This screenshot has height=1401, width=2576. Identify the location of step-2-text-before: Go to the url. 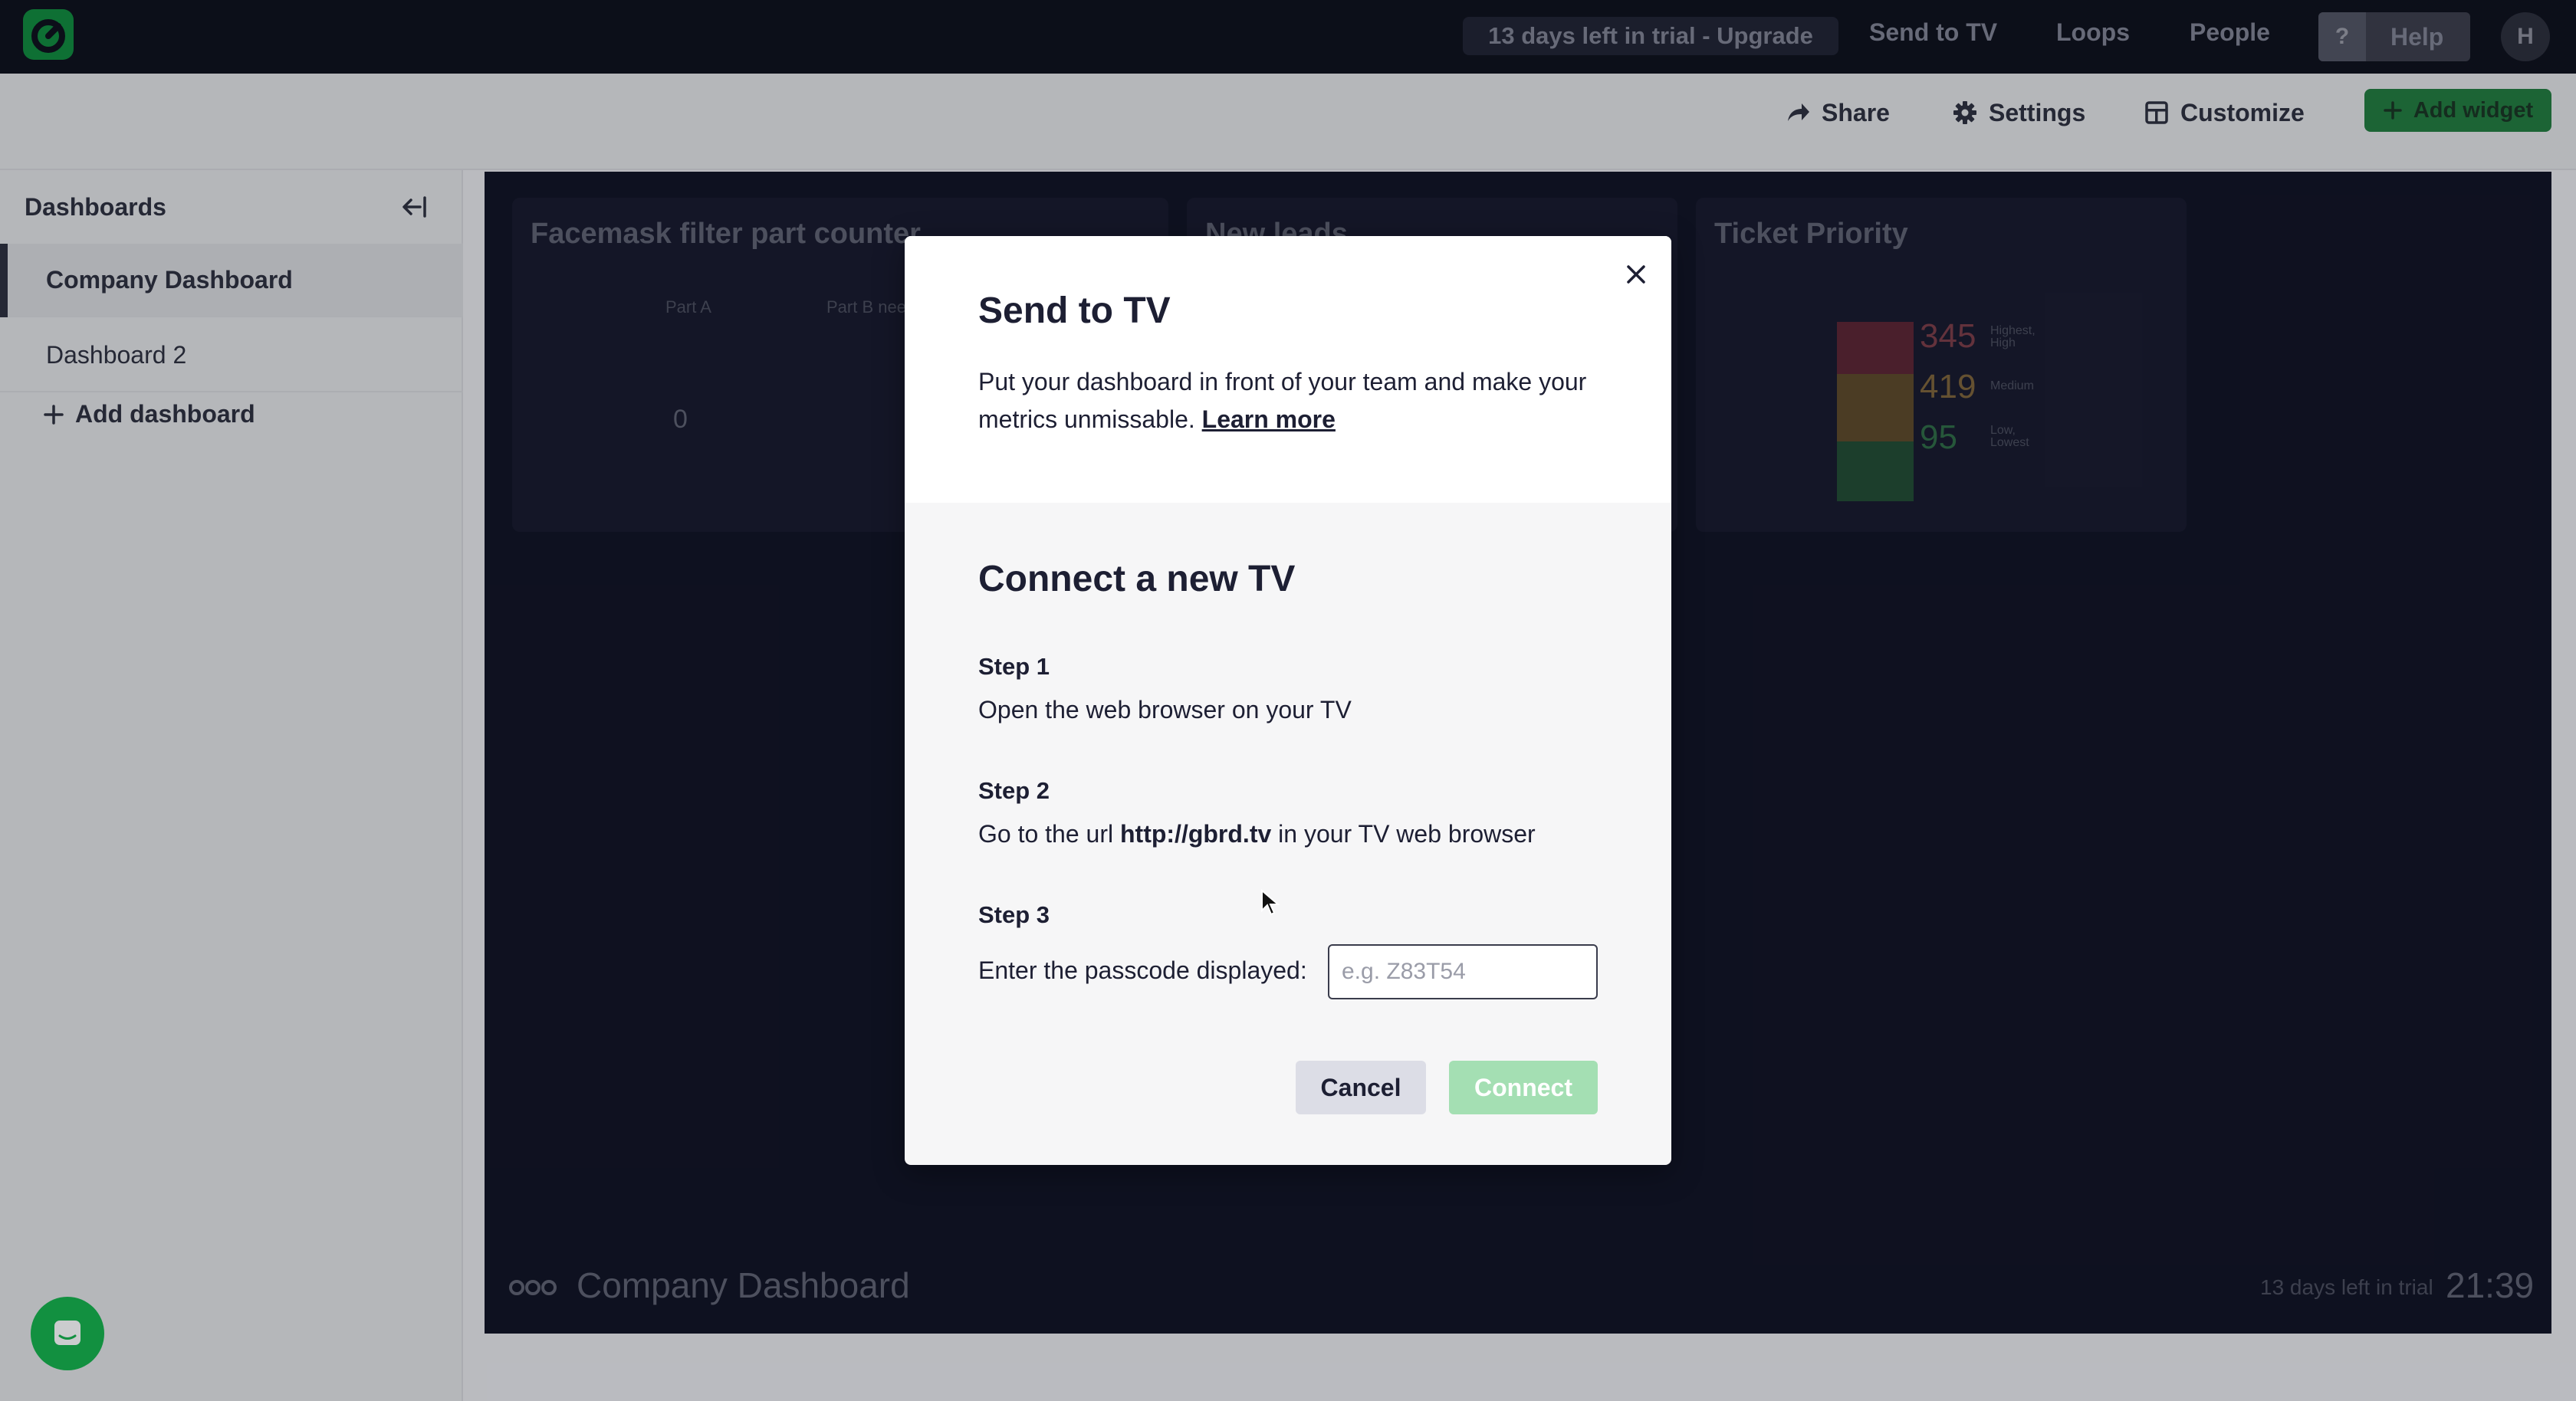
(1046, 834).